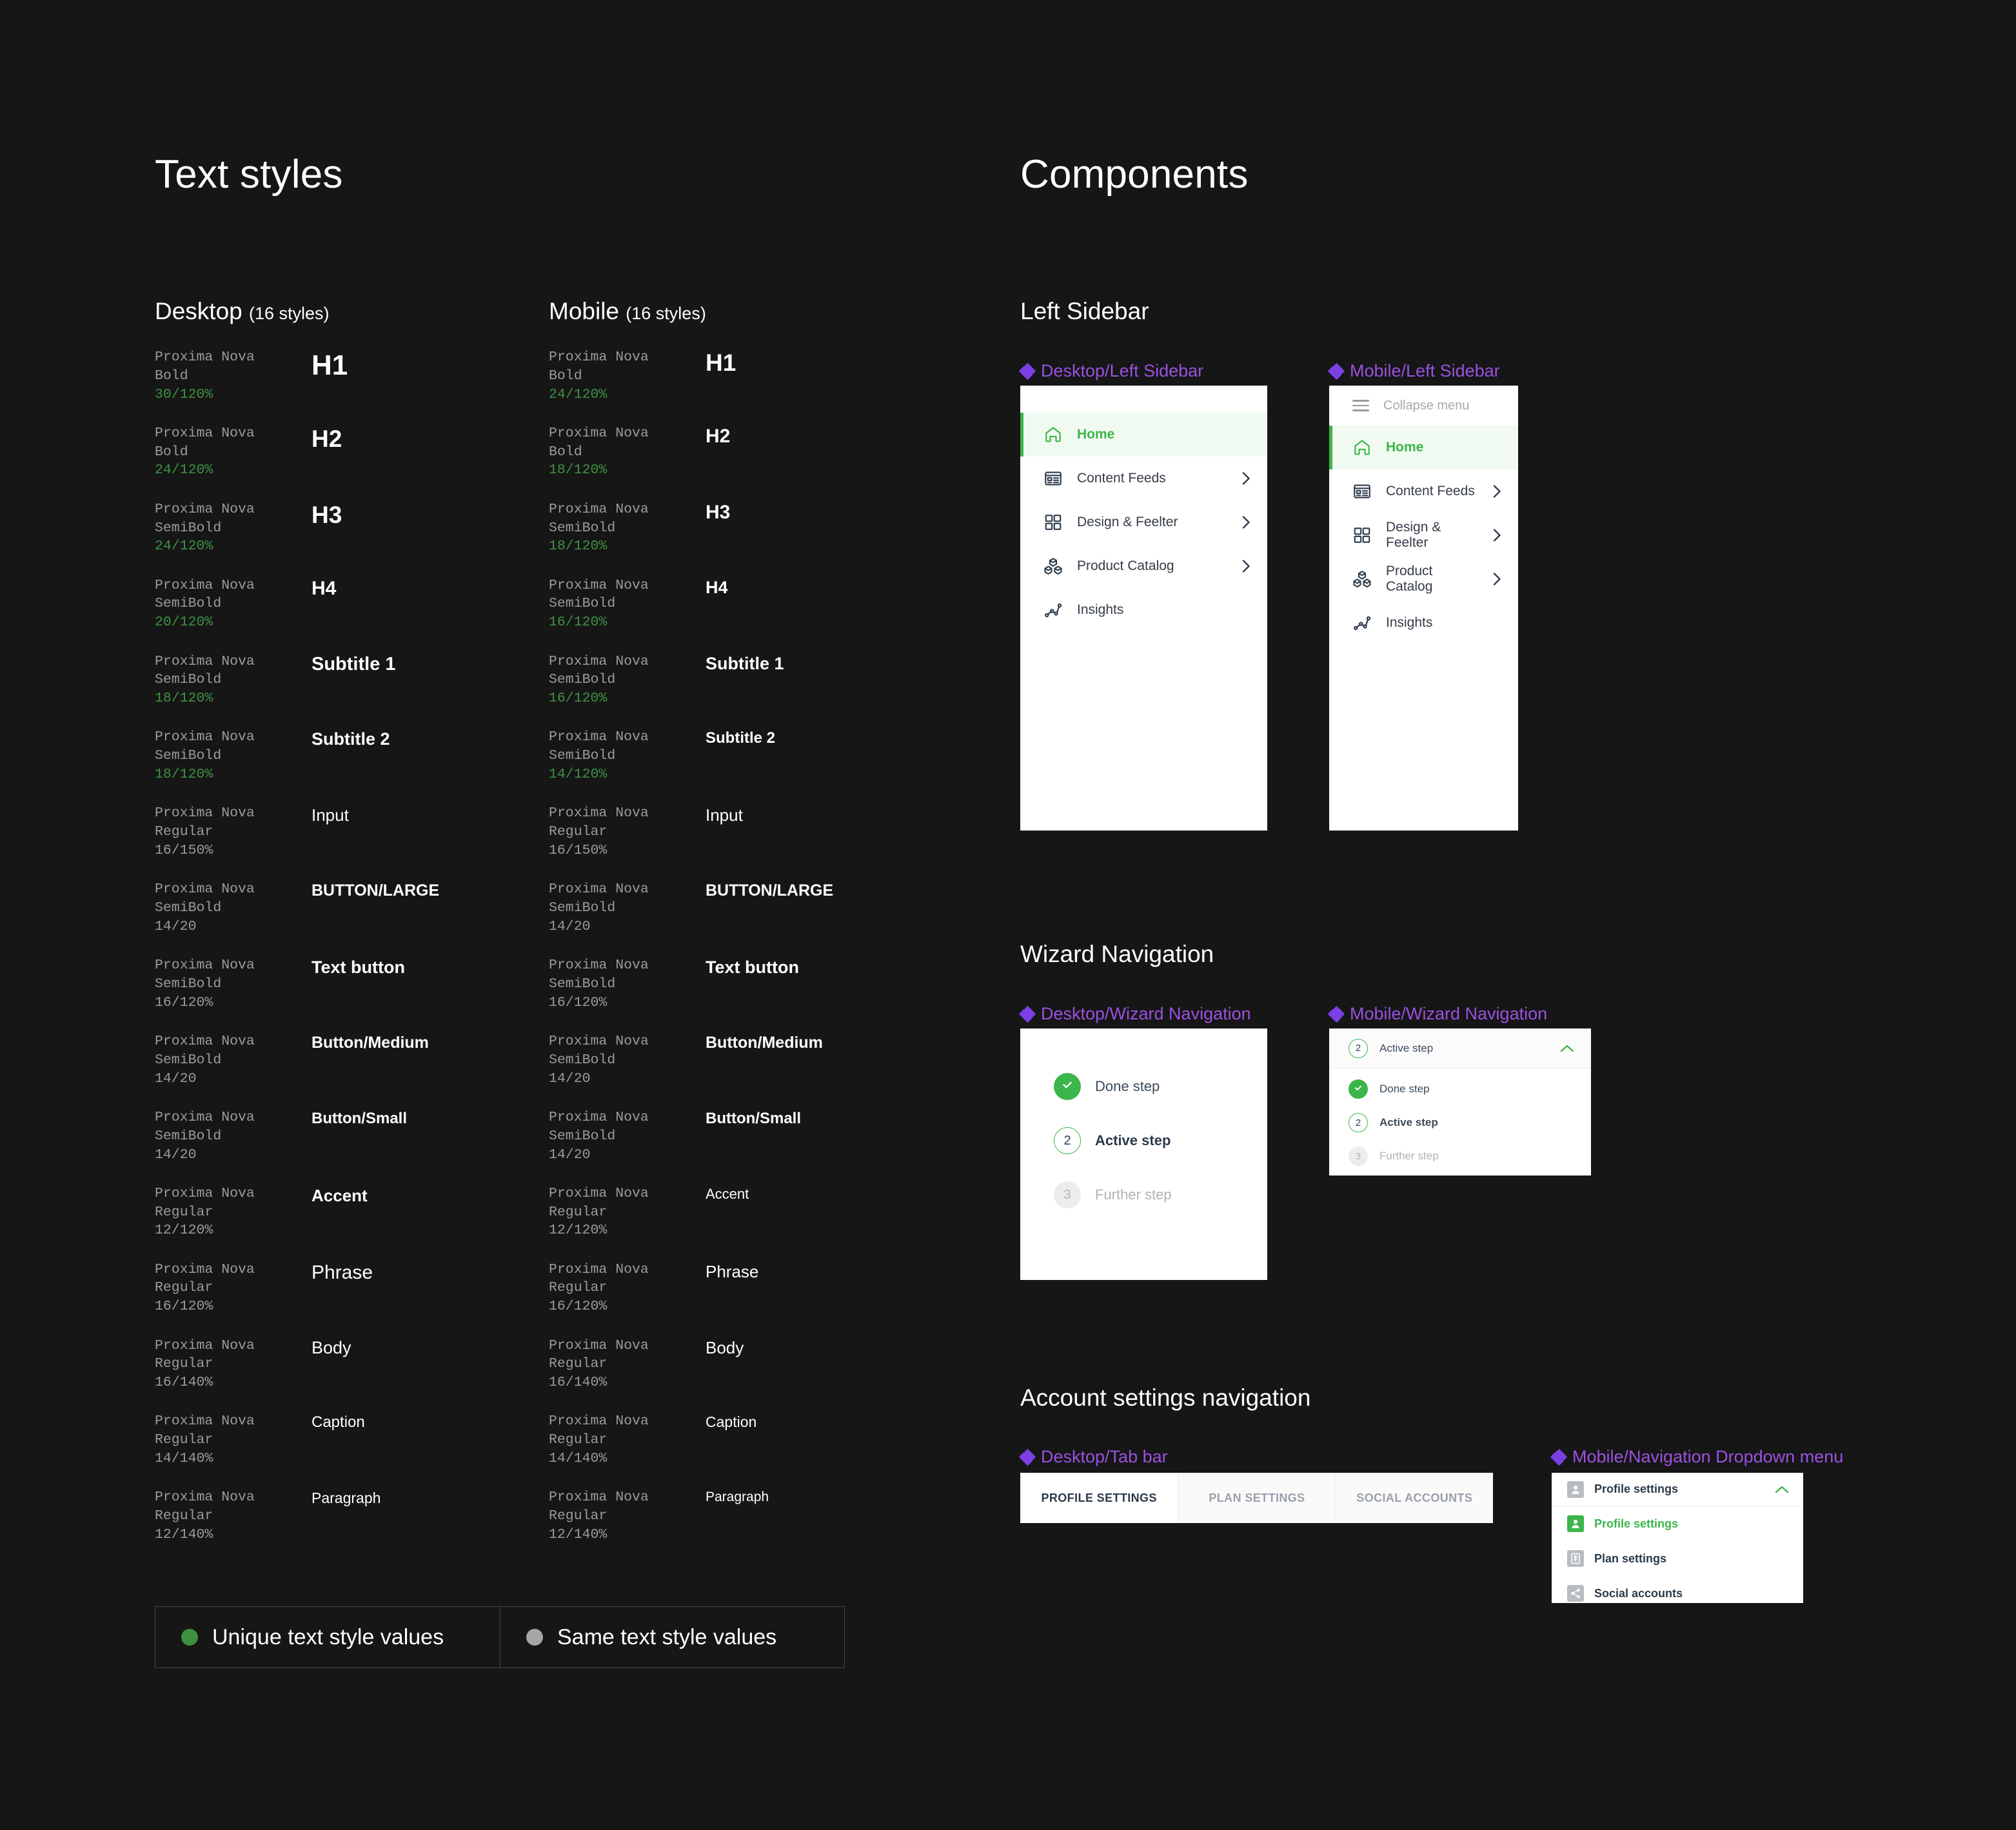  Describe the element at coordinates (198, 311) in the screenshot. I see `desktop-column-label: Desktop` at that location.